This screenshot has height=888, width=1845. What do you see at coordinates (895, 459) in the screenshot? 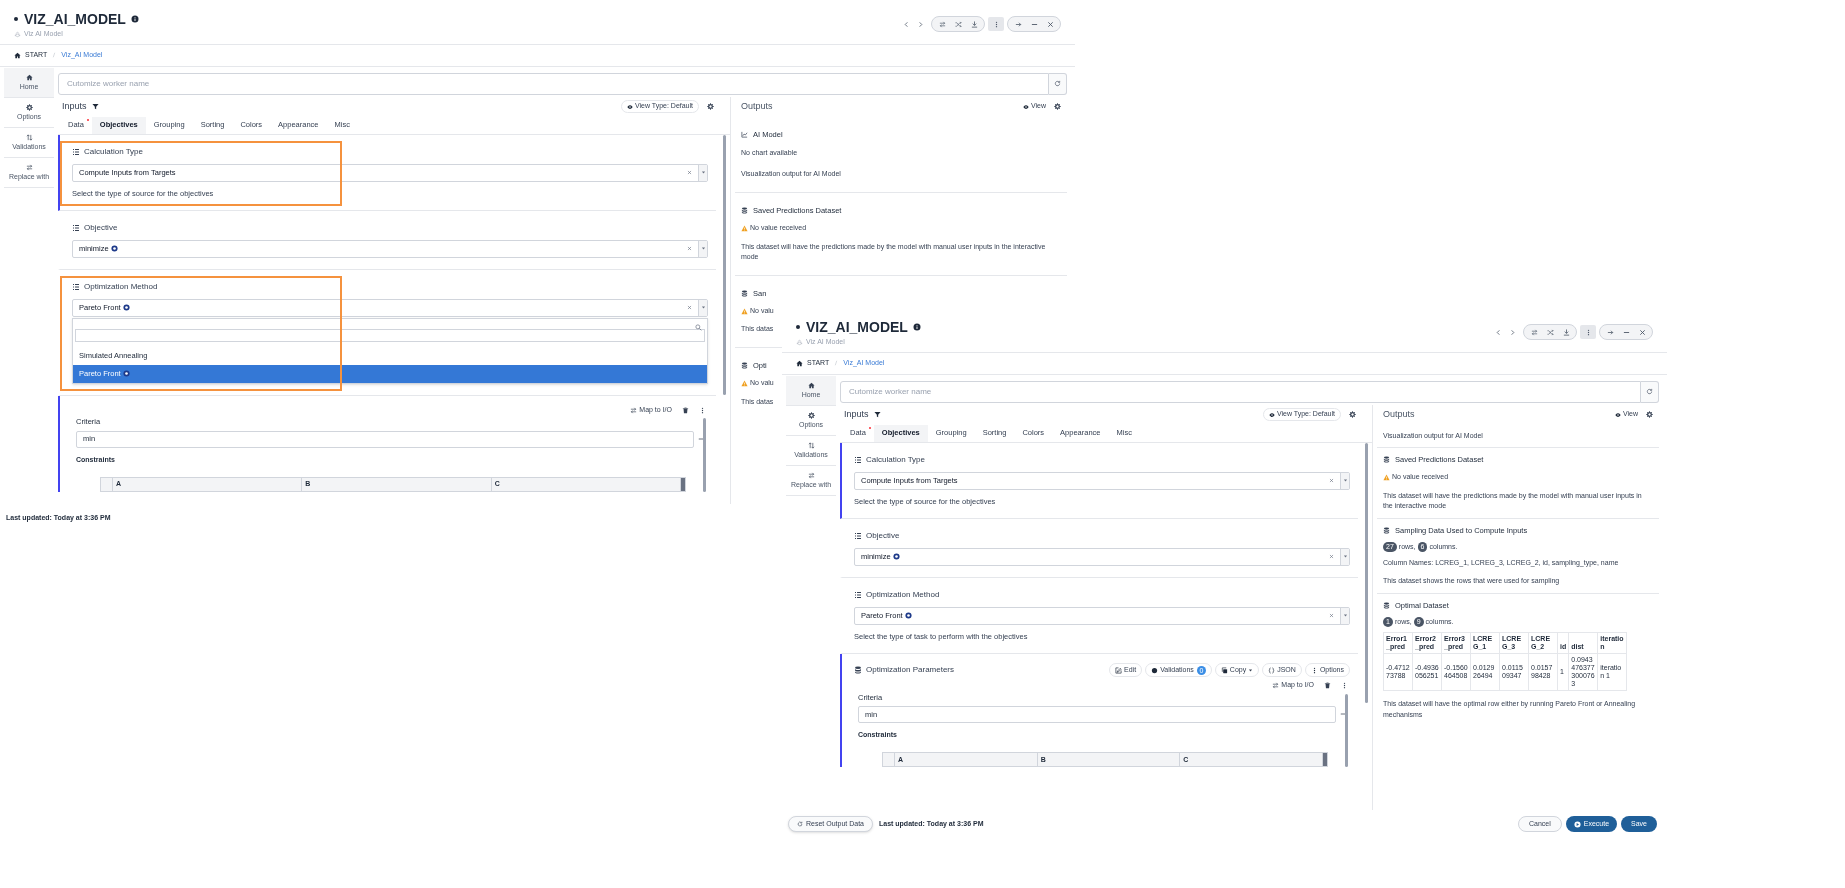
I see `section-title: Calculation Type` at bounding box center [895, 459].